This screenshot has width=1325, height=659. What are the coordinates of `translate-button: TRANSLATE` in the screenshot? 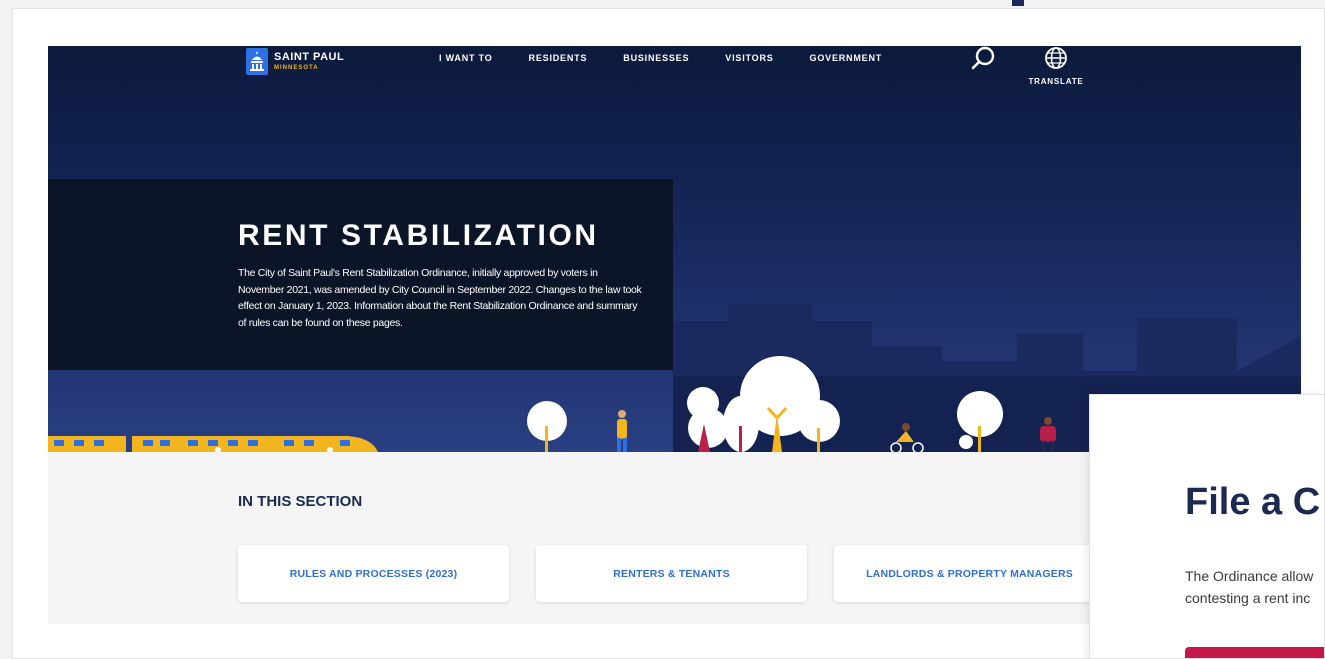 It's located at (1056, 66).